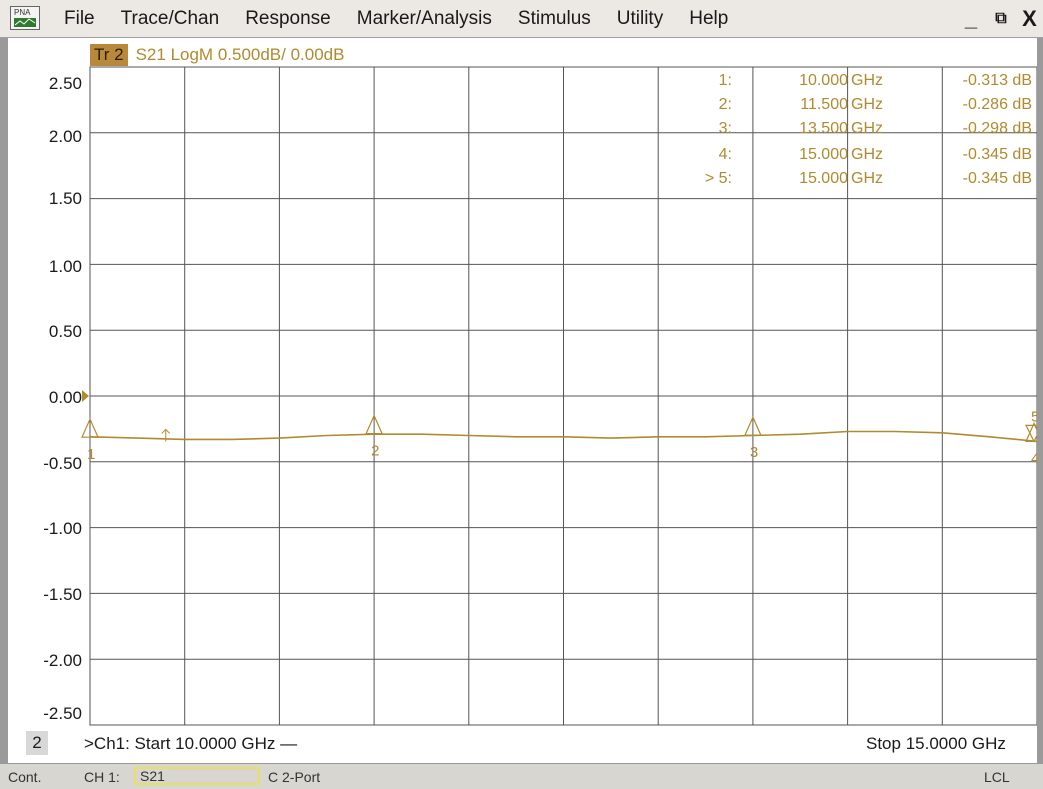 Image resolution: width=1043 pixels, height=789 pixels. I want to click on remote-status: LCL, so click(997, 777).